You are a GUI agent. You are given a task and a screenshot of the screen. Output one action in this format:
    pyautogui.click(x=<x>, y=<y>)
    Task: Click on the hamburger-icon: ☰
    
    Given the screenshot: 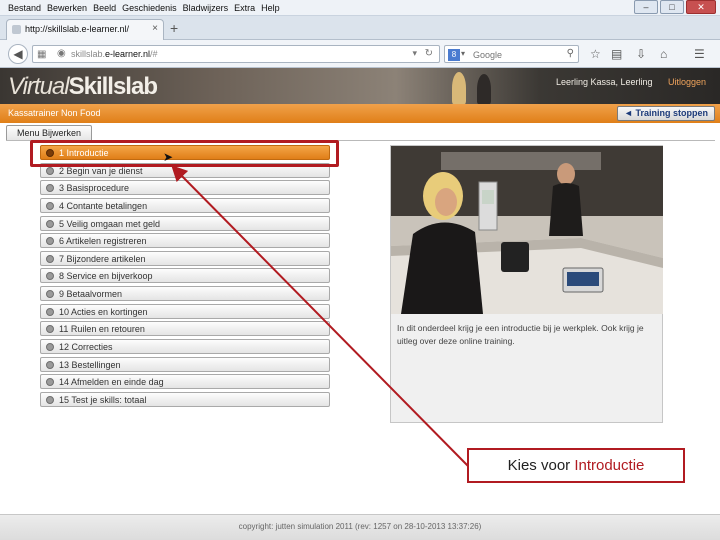 What is the action you would take?
    pyautogui.click(x=699, y=54)
    